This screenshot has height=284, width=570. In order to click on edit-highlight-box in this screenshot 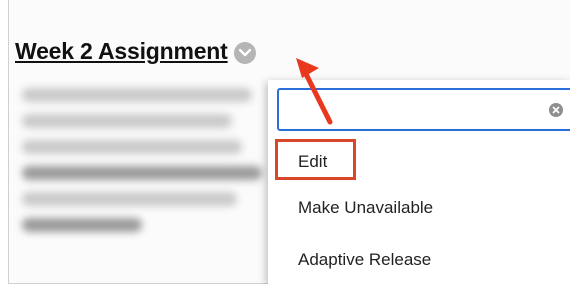, I will do `click(315, 159)`.